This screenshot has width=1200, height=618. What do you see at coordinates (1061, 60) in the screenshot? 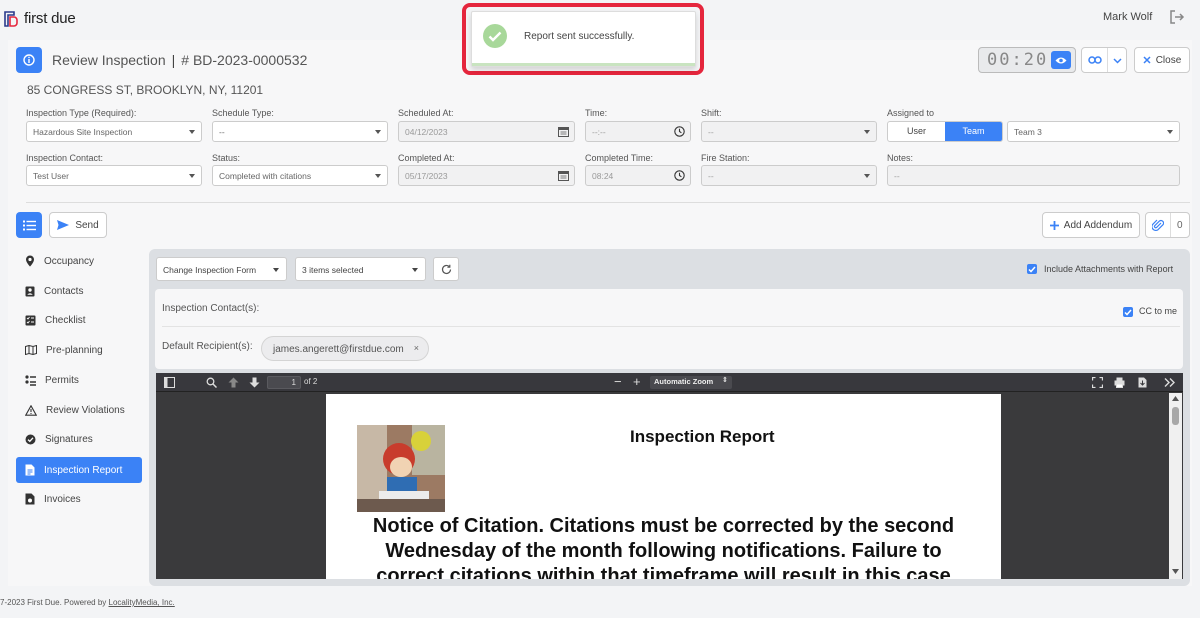
I see `timer-visibility-button` at bounding box center [1061, 60].